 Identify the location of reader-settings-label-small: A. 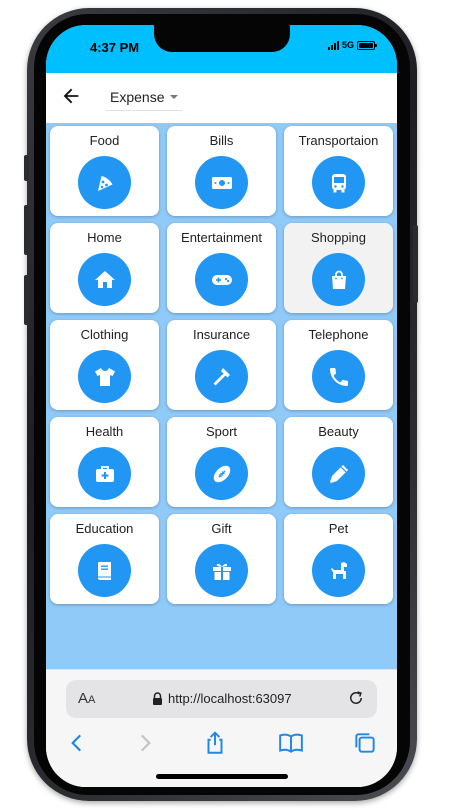
(92, 700).